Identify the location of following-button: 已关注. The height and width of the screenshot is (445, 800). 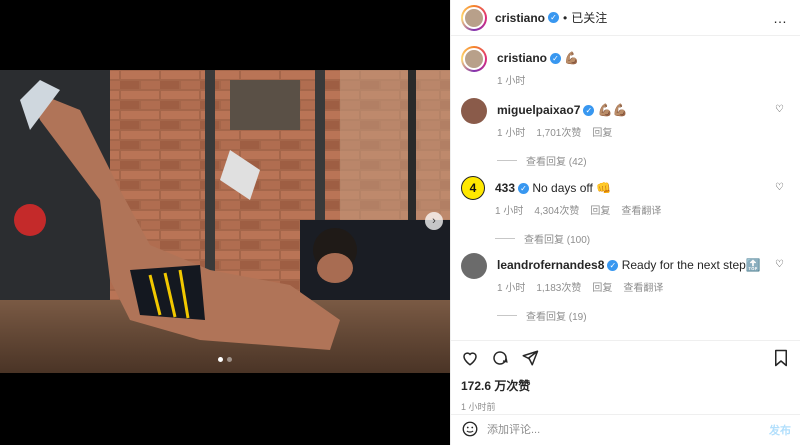
(589, 17).